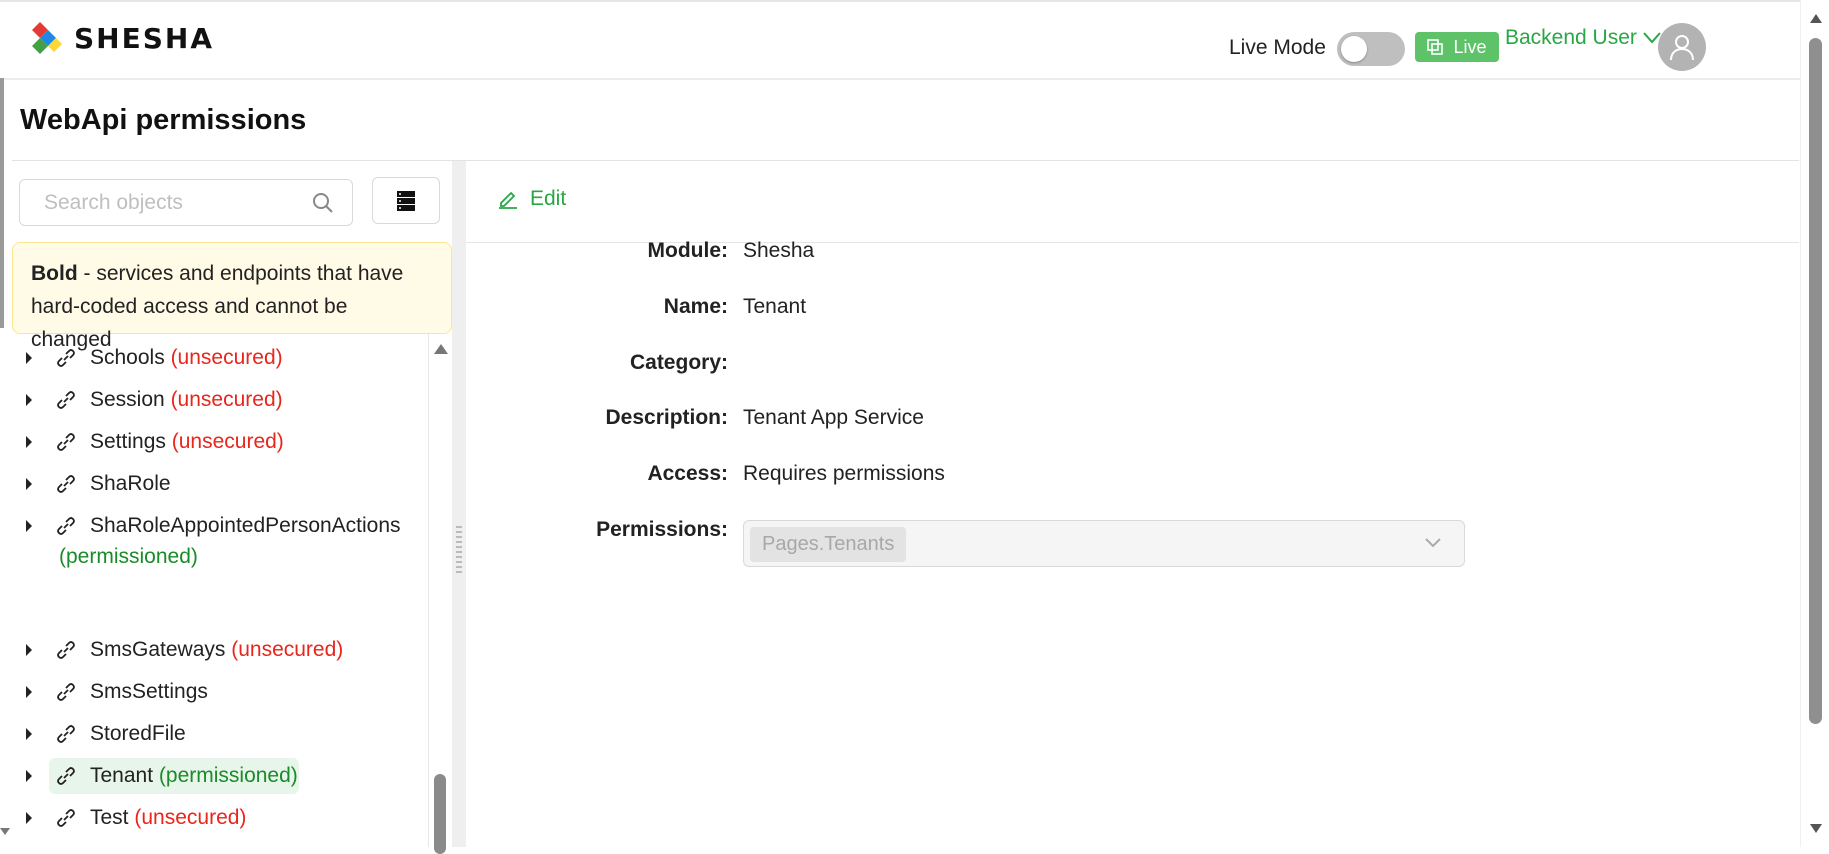  What do you see at coordinates (323, 203) in the screenshot?
I see `search-icon` at bounding box center [323, 203].